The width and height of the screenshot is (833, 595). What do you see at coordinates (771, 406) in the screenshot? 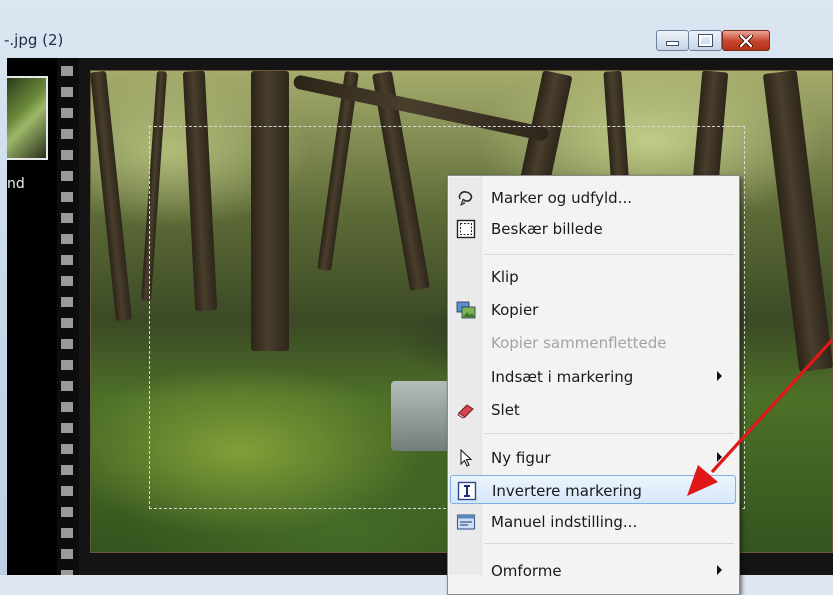
I see `annotation-arrow-shaft` at bounding box center [771, 406].